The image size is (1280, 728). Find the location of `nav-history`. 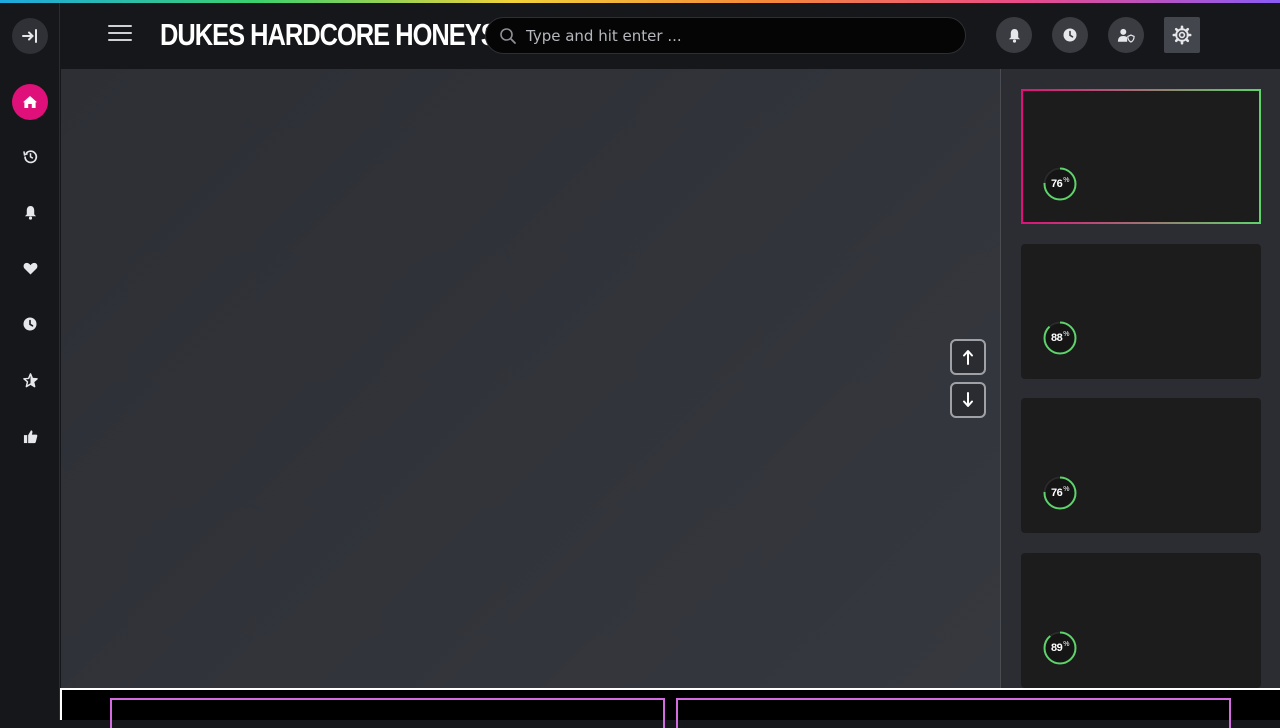

nav-history is located at coordinates (30, 156).